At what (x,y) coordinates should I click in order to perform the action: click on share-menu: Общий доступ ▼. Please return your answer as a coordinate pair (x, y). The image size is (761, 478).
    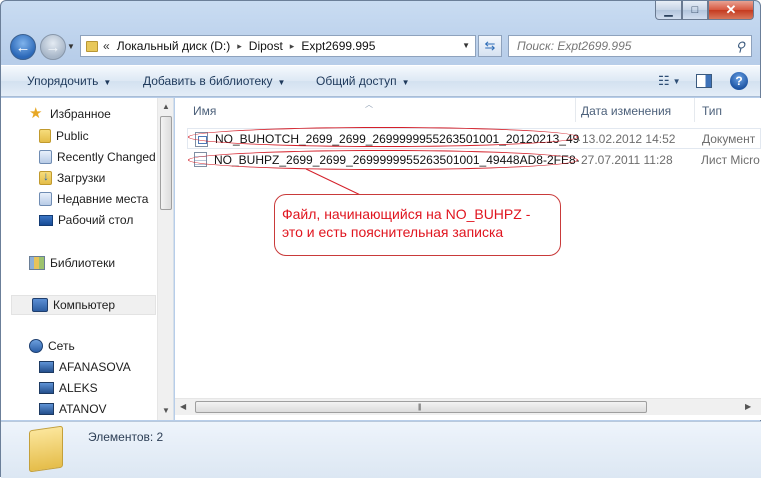
    Looking at the image, I should click on (363, 81).